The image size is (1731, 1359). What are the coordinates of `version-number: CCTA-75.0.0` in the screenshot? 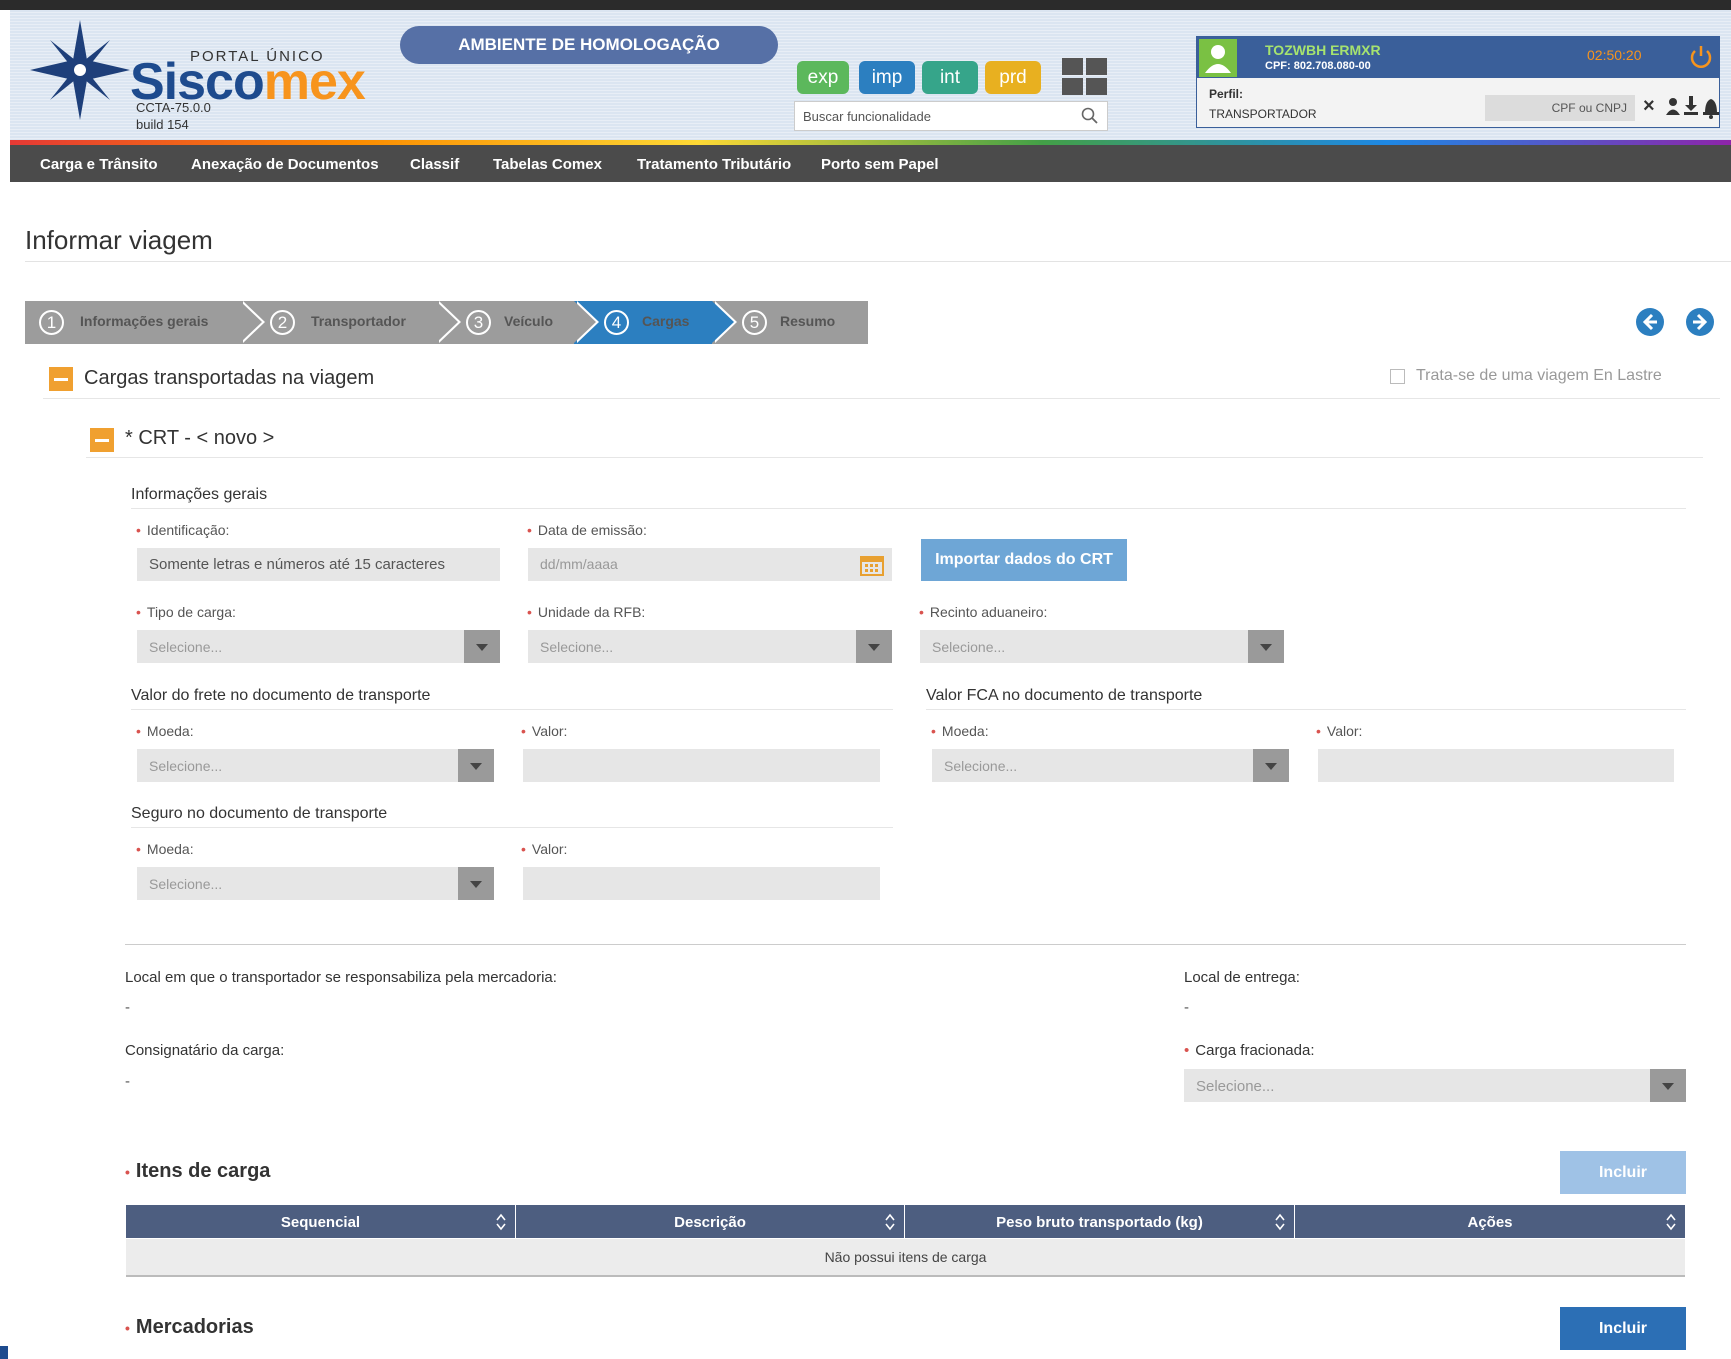 It's located at (173, 107).